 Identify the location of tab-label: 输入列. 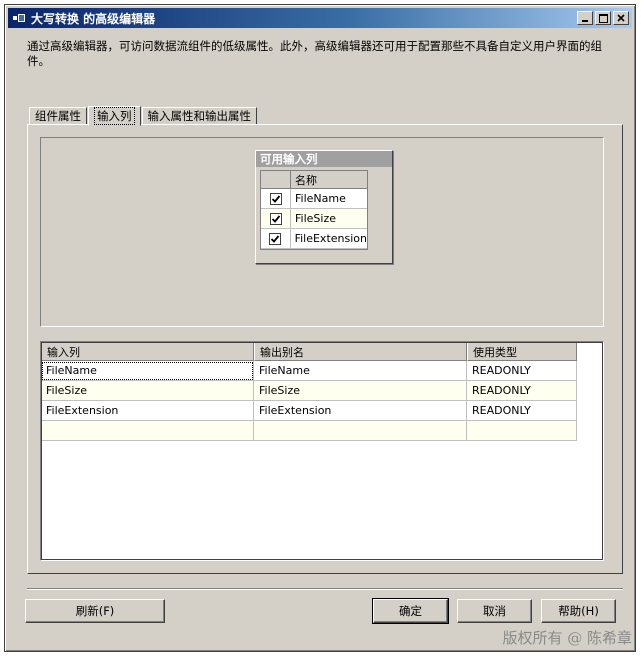
(114, 116).